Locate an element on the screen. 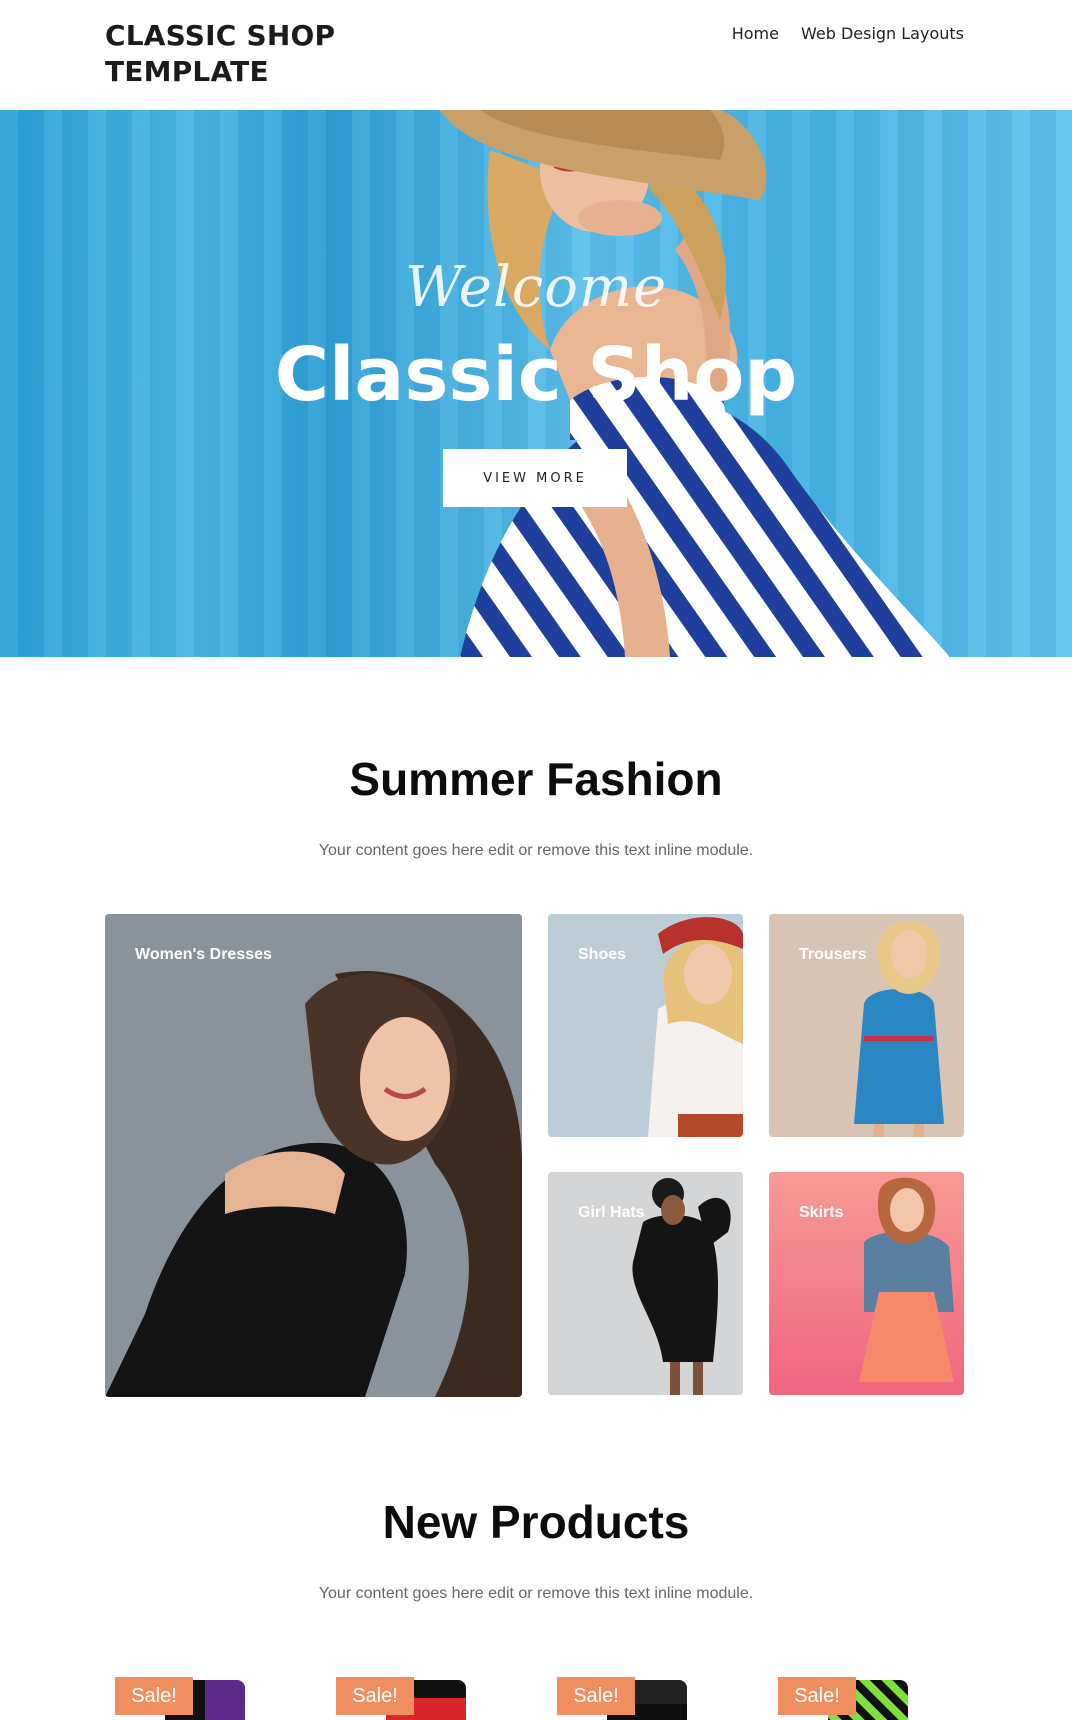 This screenshot has width=1072, height=1720. category-card-shoes: Shoes is located at coordinates (645, 1025).